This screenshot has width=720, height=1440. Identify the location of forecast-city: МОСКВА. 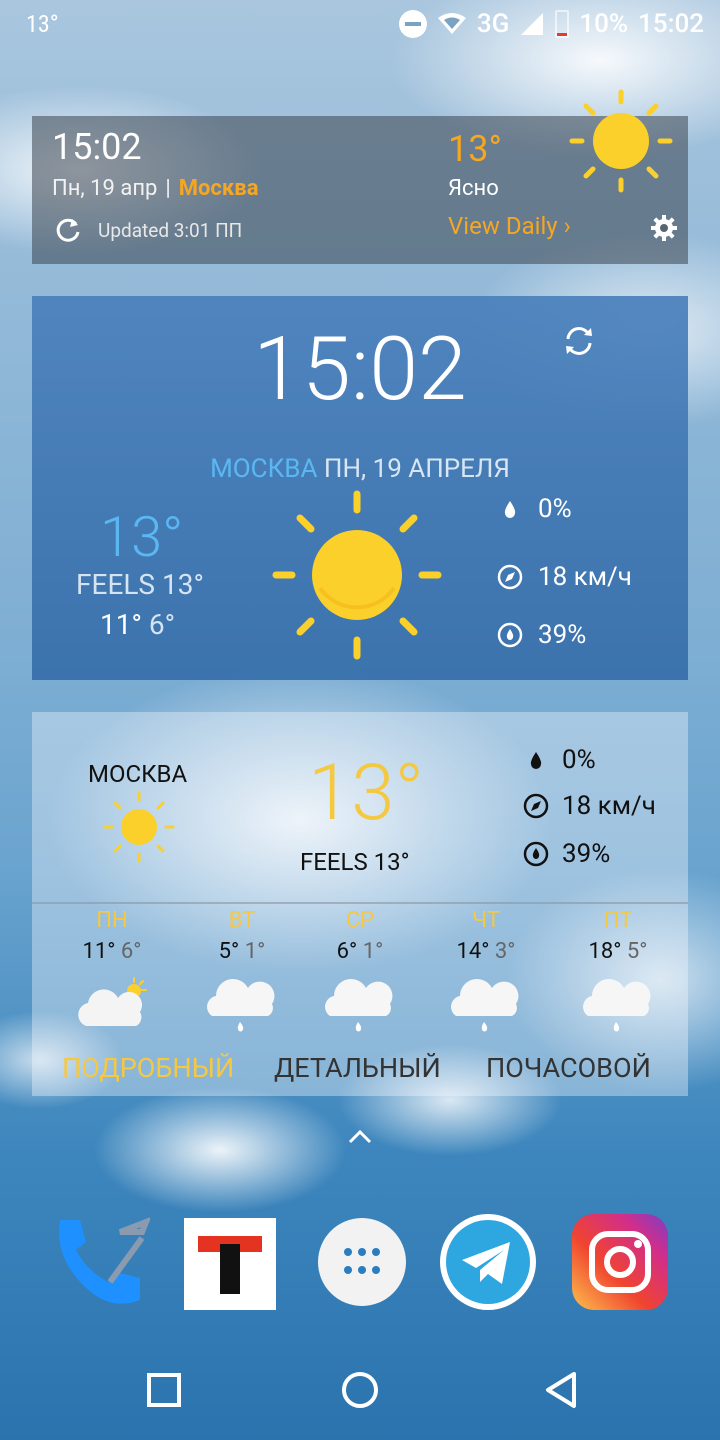
(138, 774).